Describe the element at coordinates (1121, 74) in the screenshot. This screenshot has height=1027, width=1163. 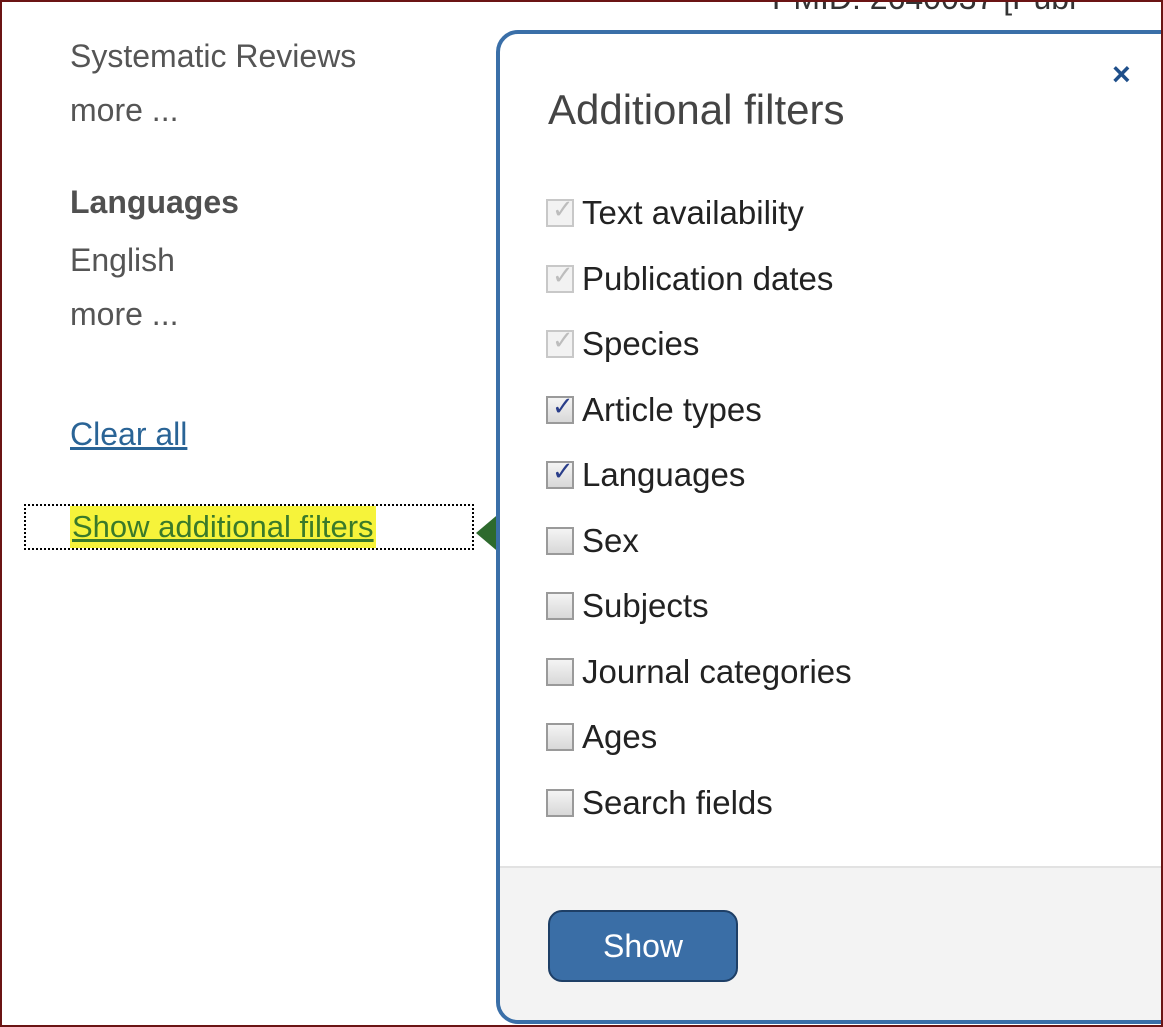
I see `close-icon: ×` at that location.